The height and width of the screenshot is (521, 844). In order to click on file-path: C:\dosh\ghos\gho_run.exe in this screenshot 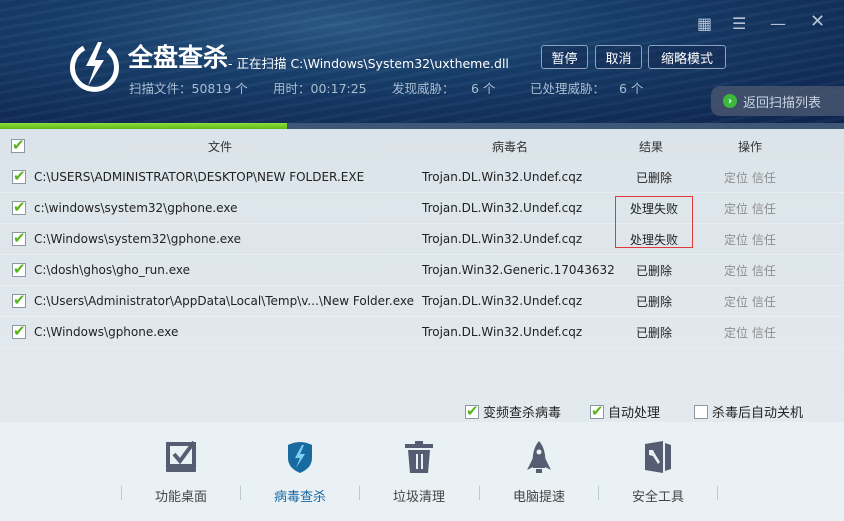, I will do `click(112, 270)`.